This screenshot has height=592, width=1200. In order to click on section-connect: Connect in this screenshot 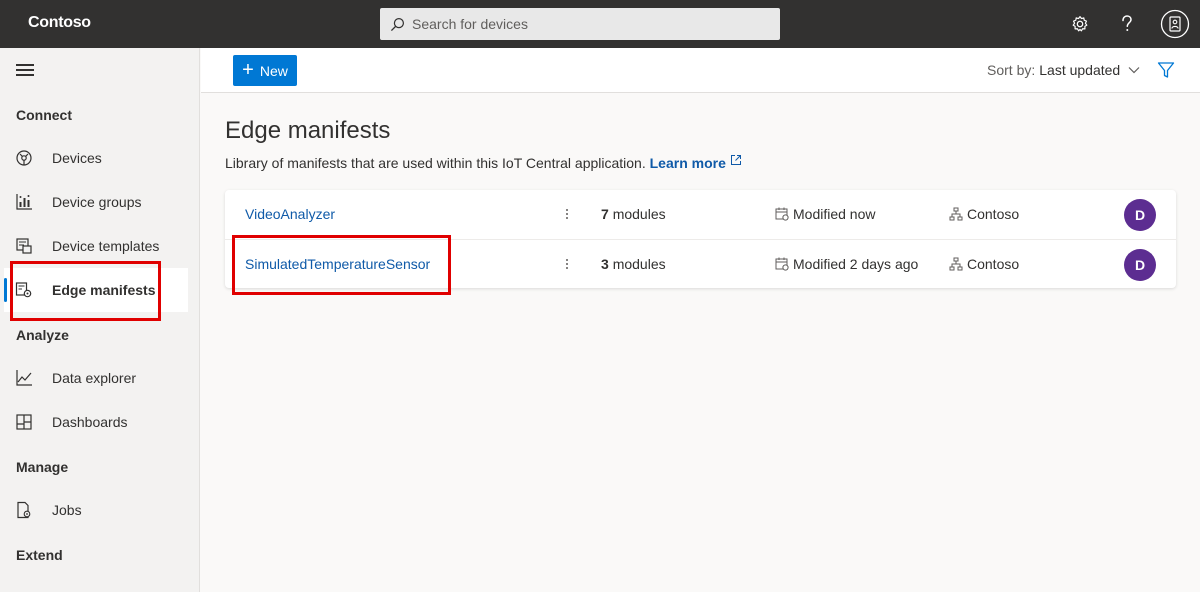, I will do `click(44, 115)`.